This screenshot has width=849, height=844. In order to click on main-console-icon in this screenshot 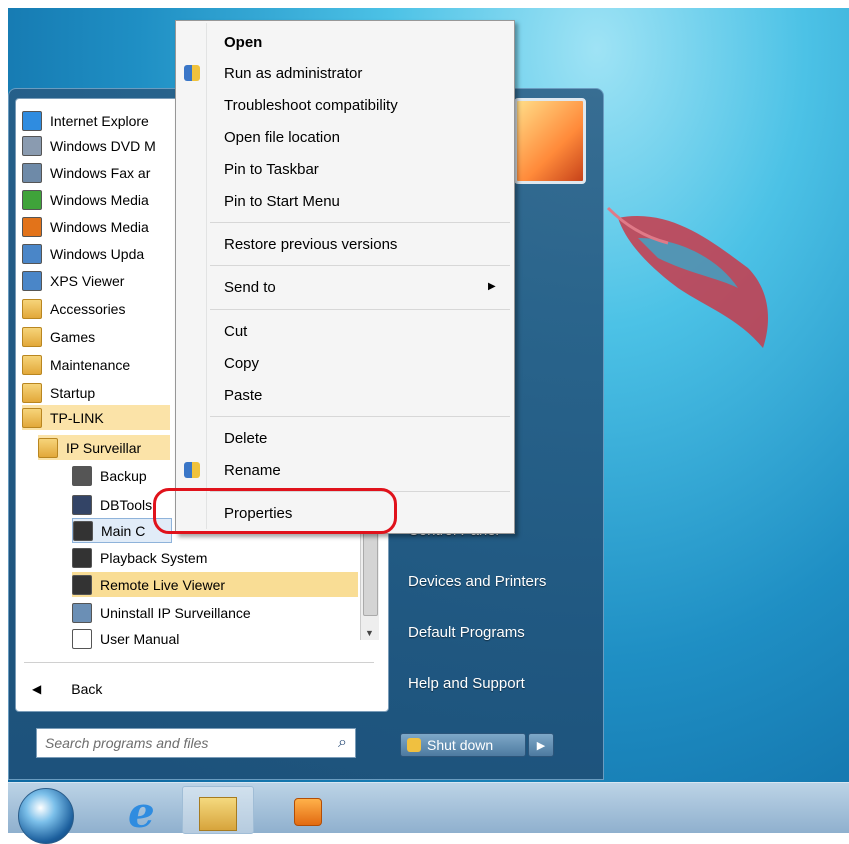, I will do `click(83, 530)`.